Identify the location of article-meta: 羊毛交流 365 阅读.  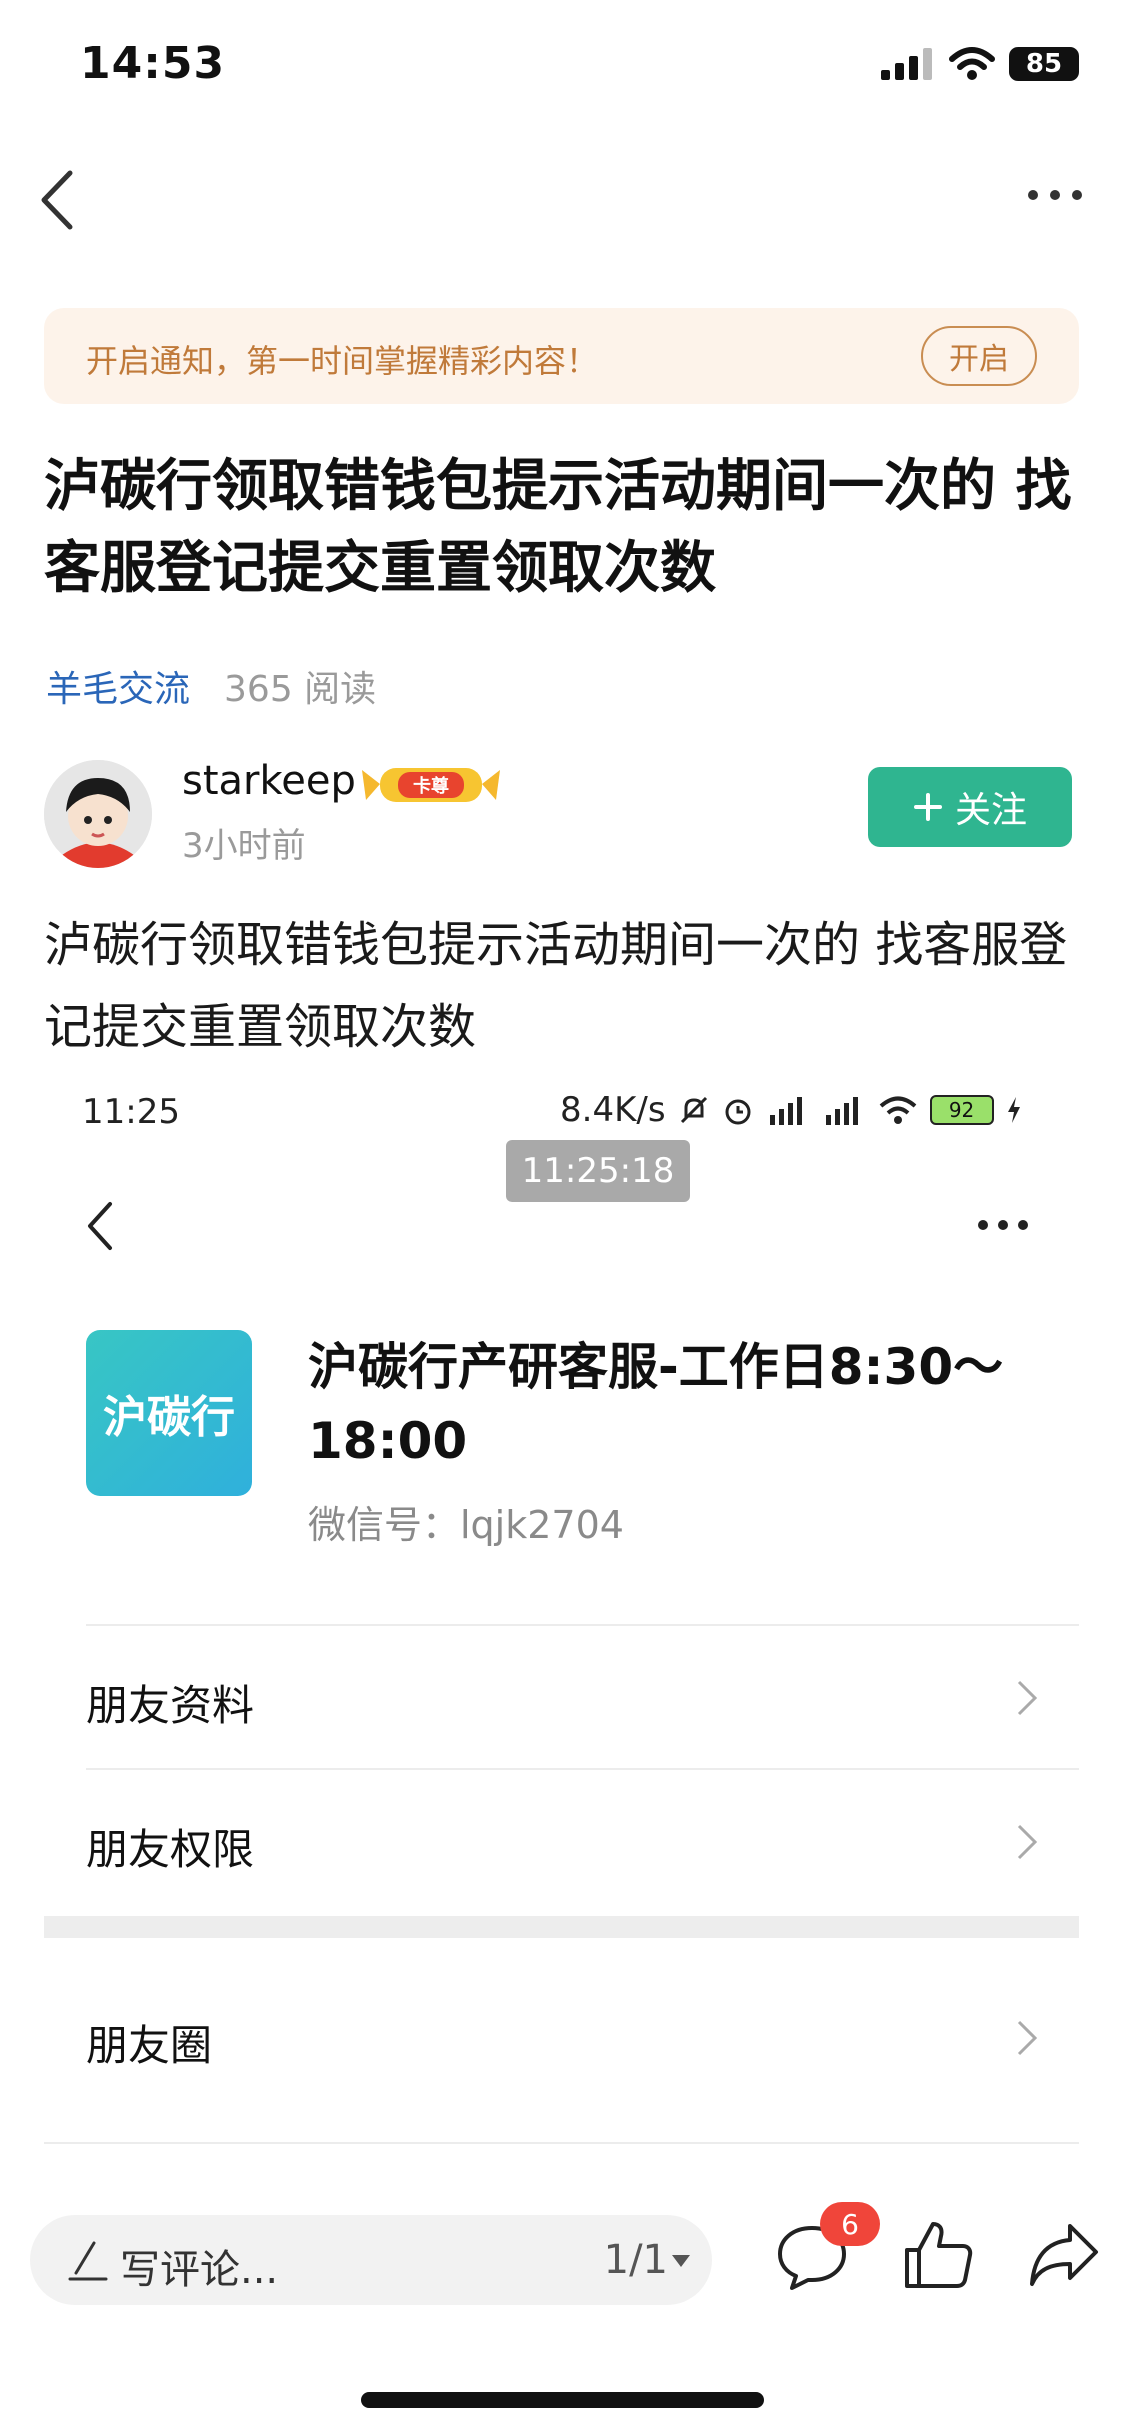
(211, 686).